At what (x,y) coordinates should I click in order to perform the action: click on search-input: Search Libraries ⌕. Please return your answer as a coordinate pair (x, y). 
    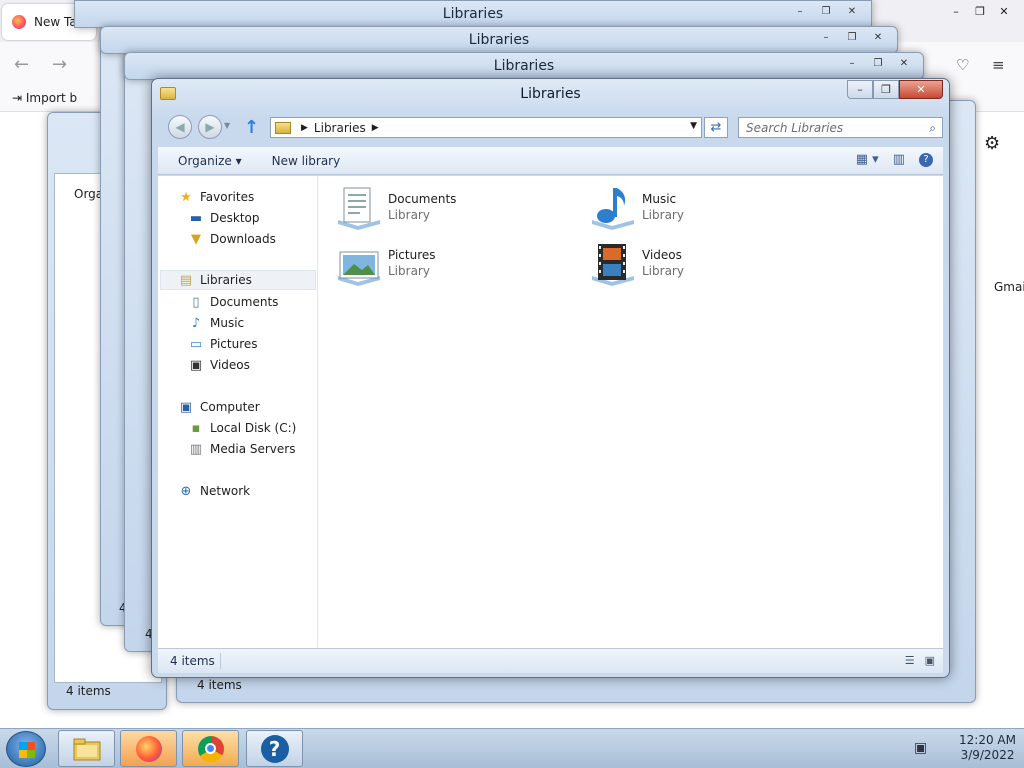
    Looking at the image, I should click on (840, 127).